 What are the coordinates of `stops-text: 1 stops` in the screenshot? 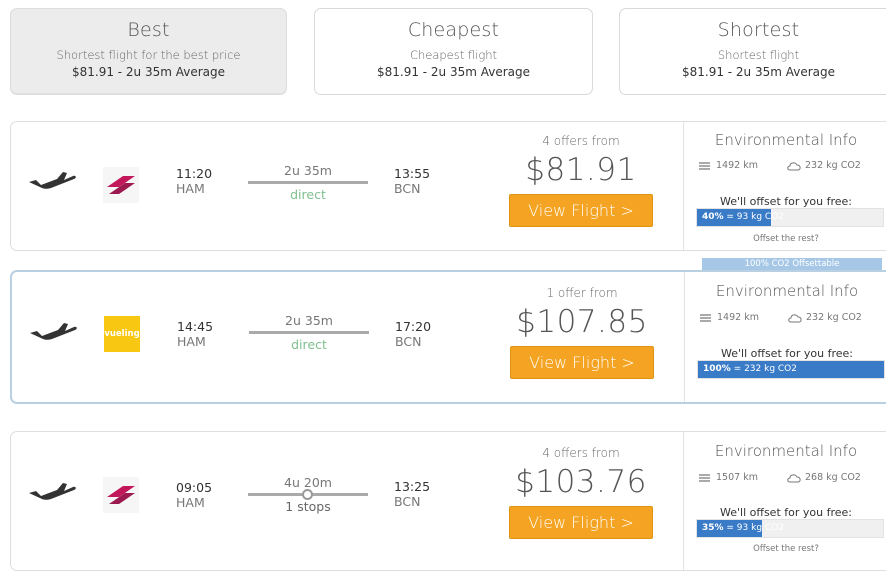 It's located at (308, 506).